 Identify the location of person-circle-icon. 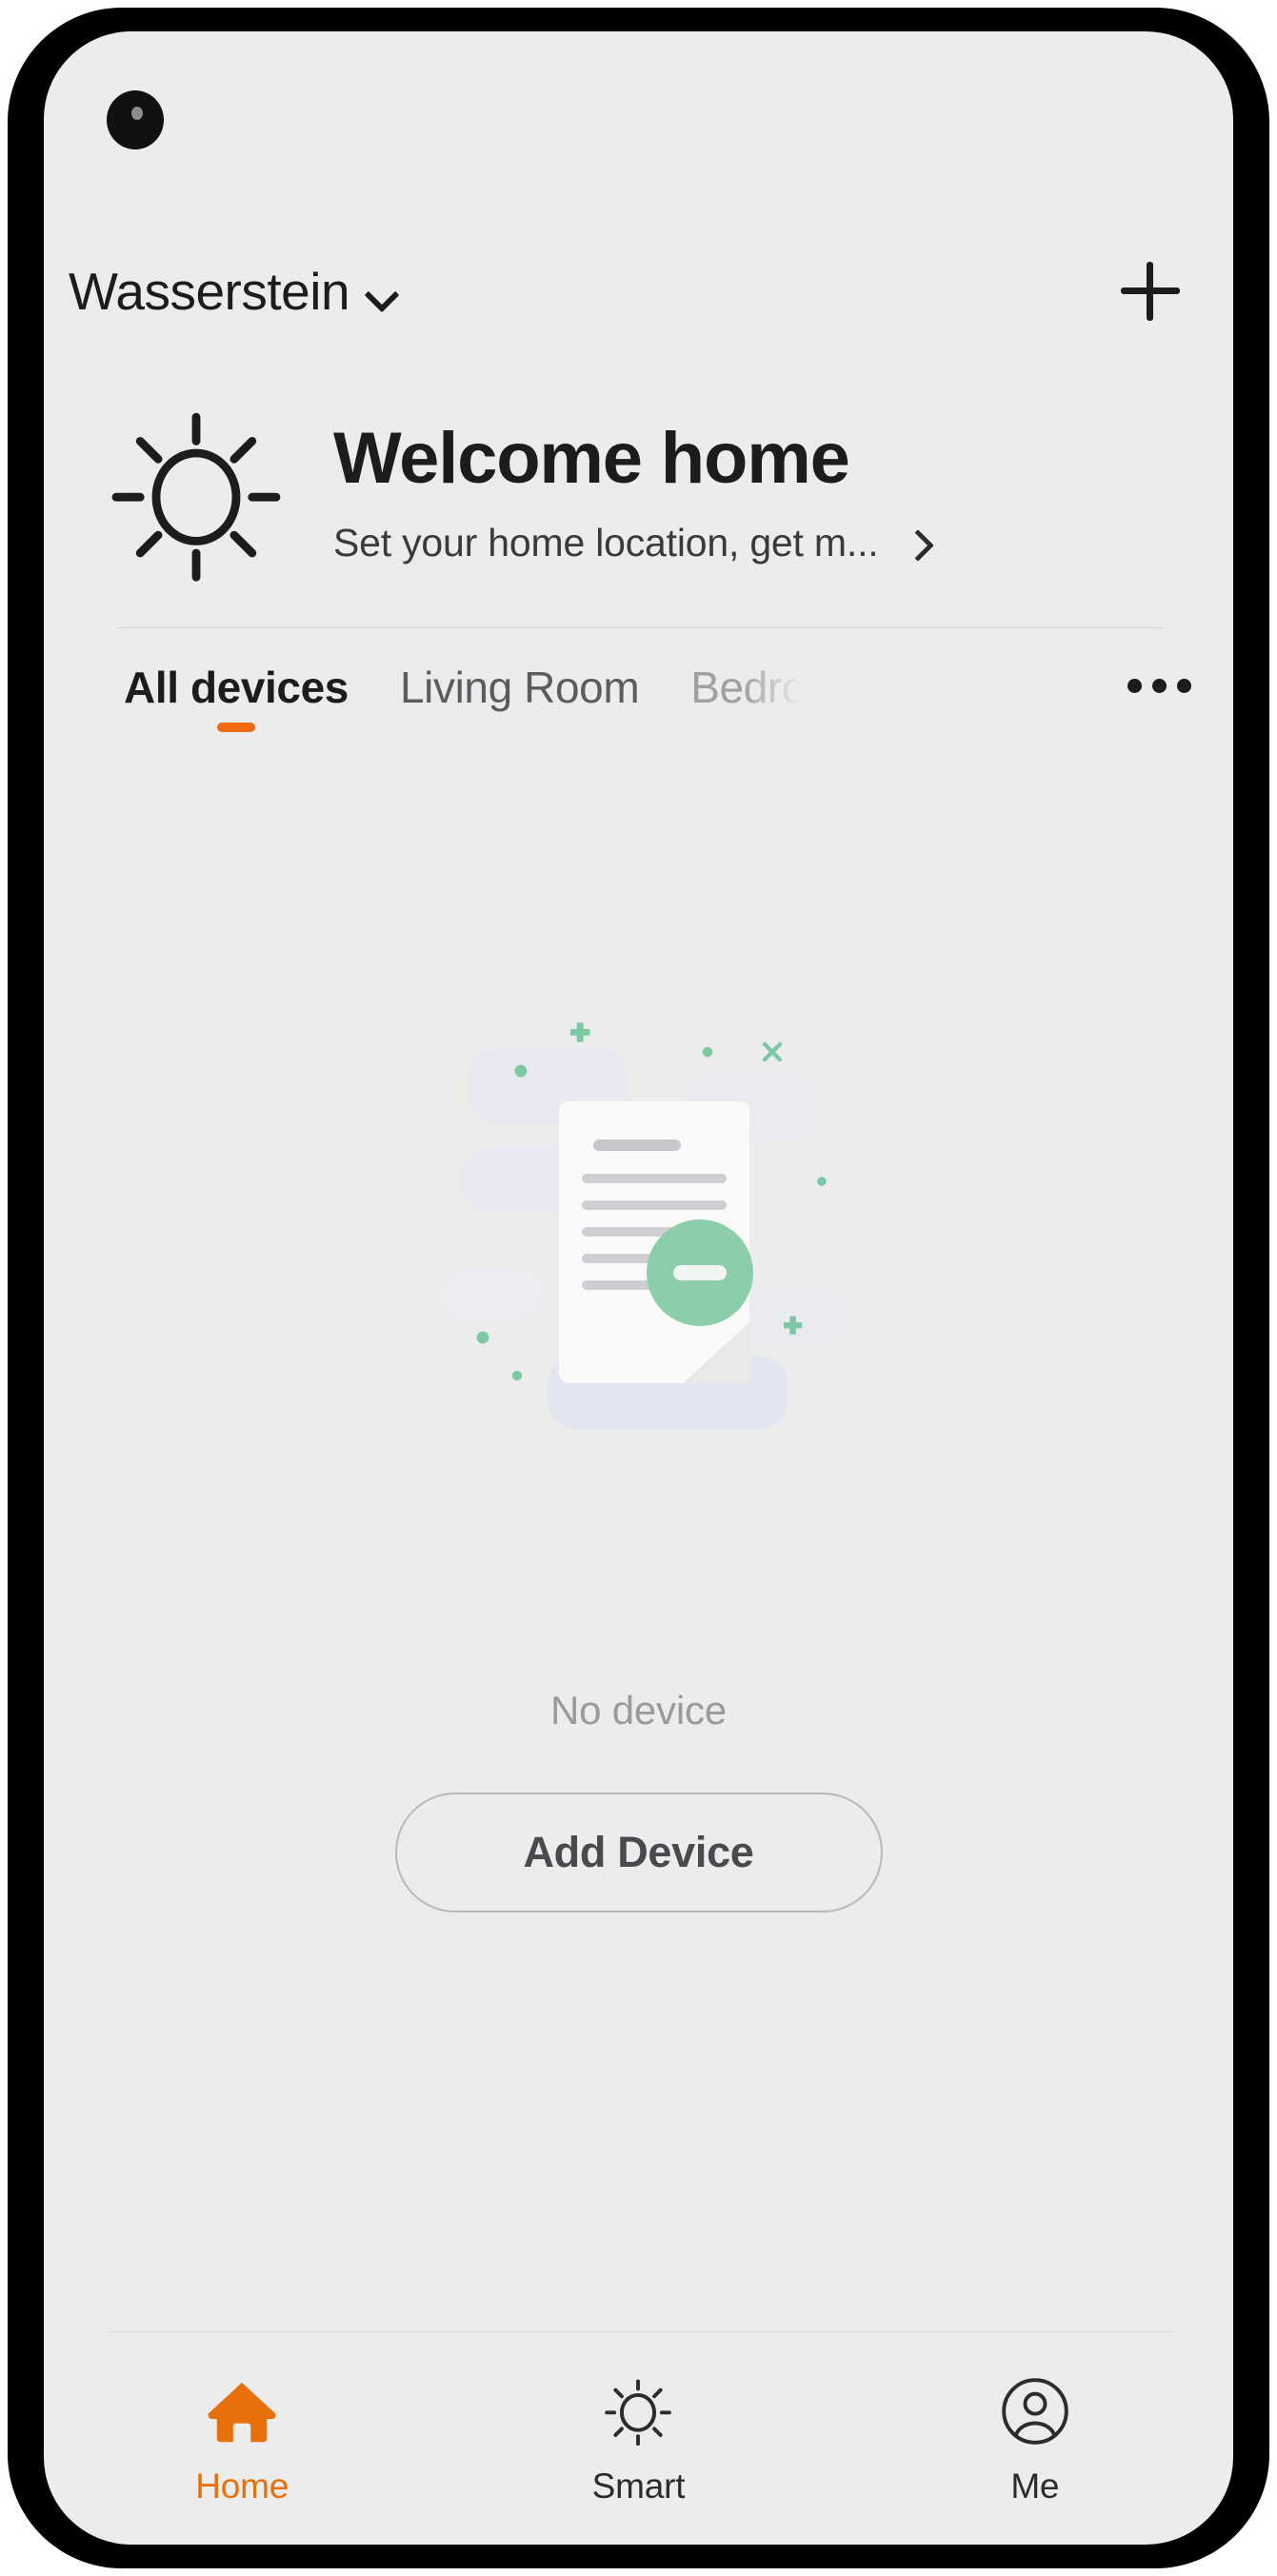
(1035, 2411).